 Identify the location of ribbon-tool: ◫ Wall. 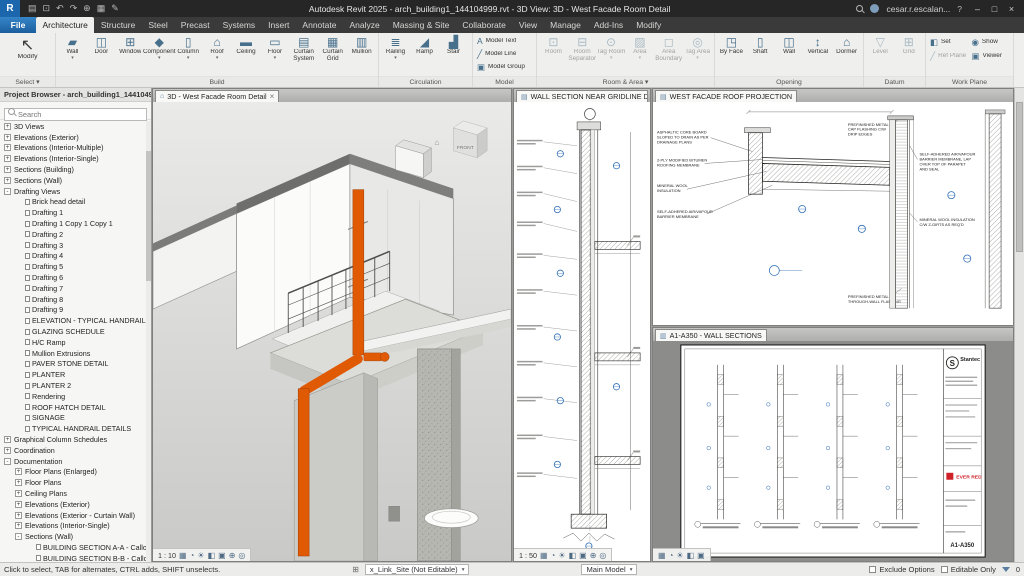
(789, 55).